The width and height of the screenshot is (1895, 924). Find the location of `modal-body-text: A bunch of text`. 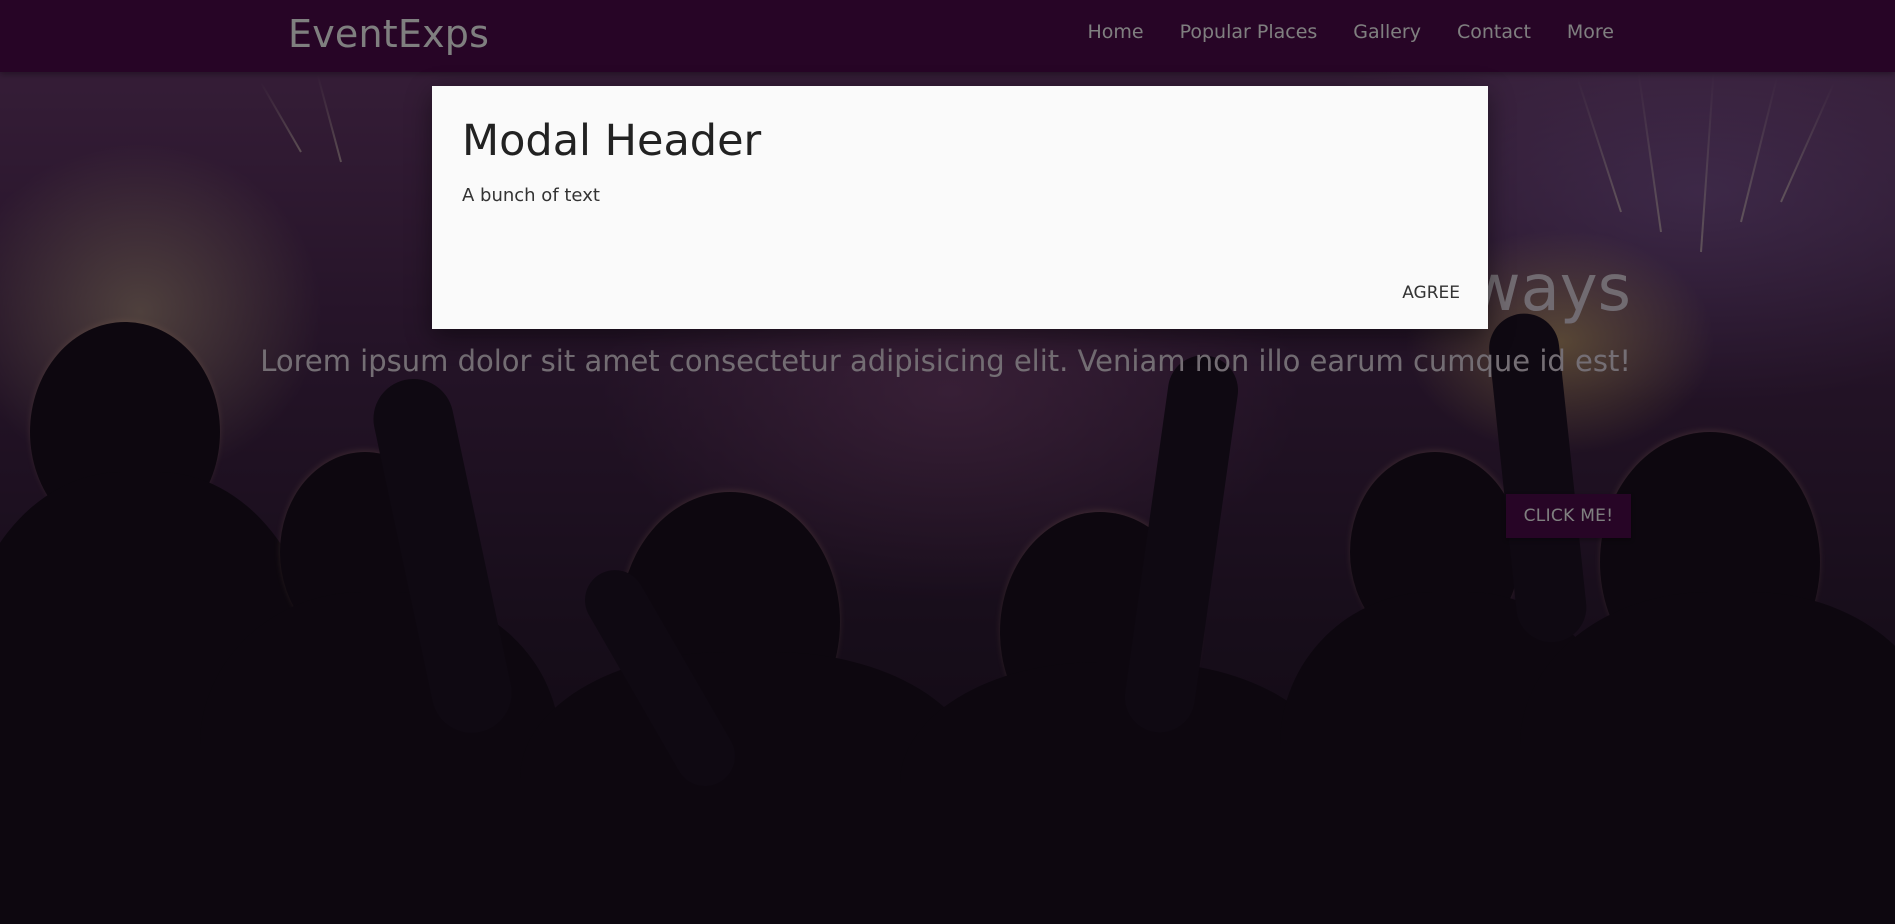

modal-body-text: A bunch of text is located at coordinates (531, 195).